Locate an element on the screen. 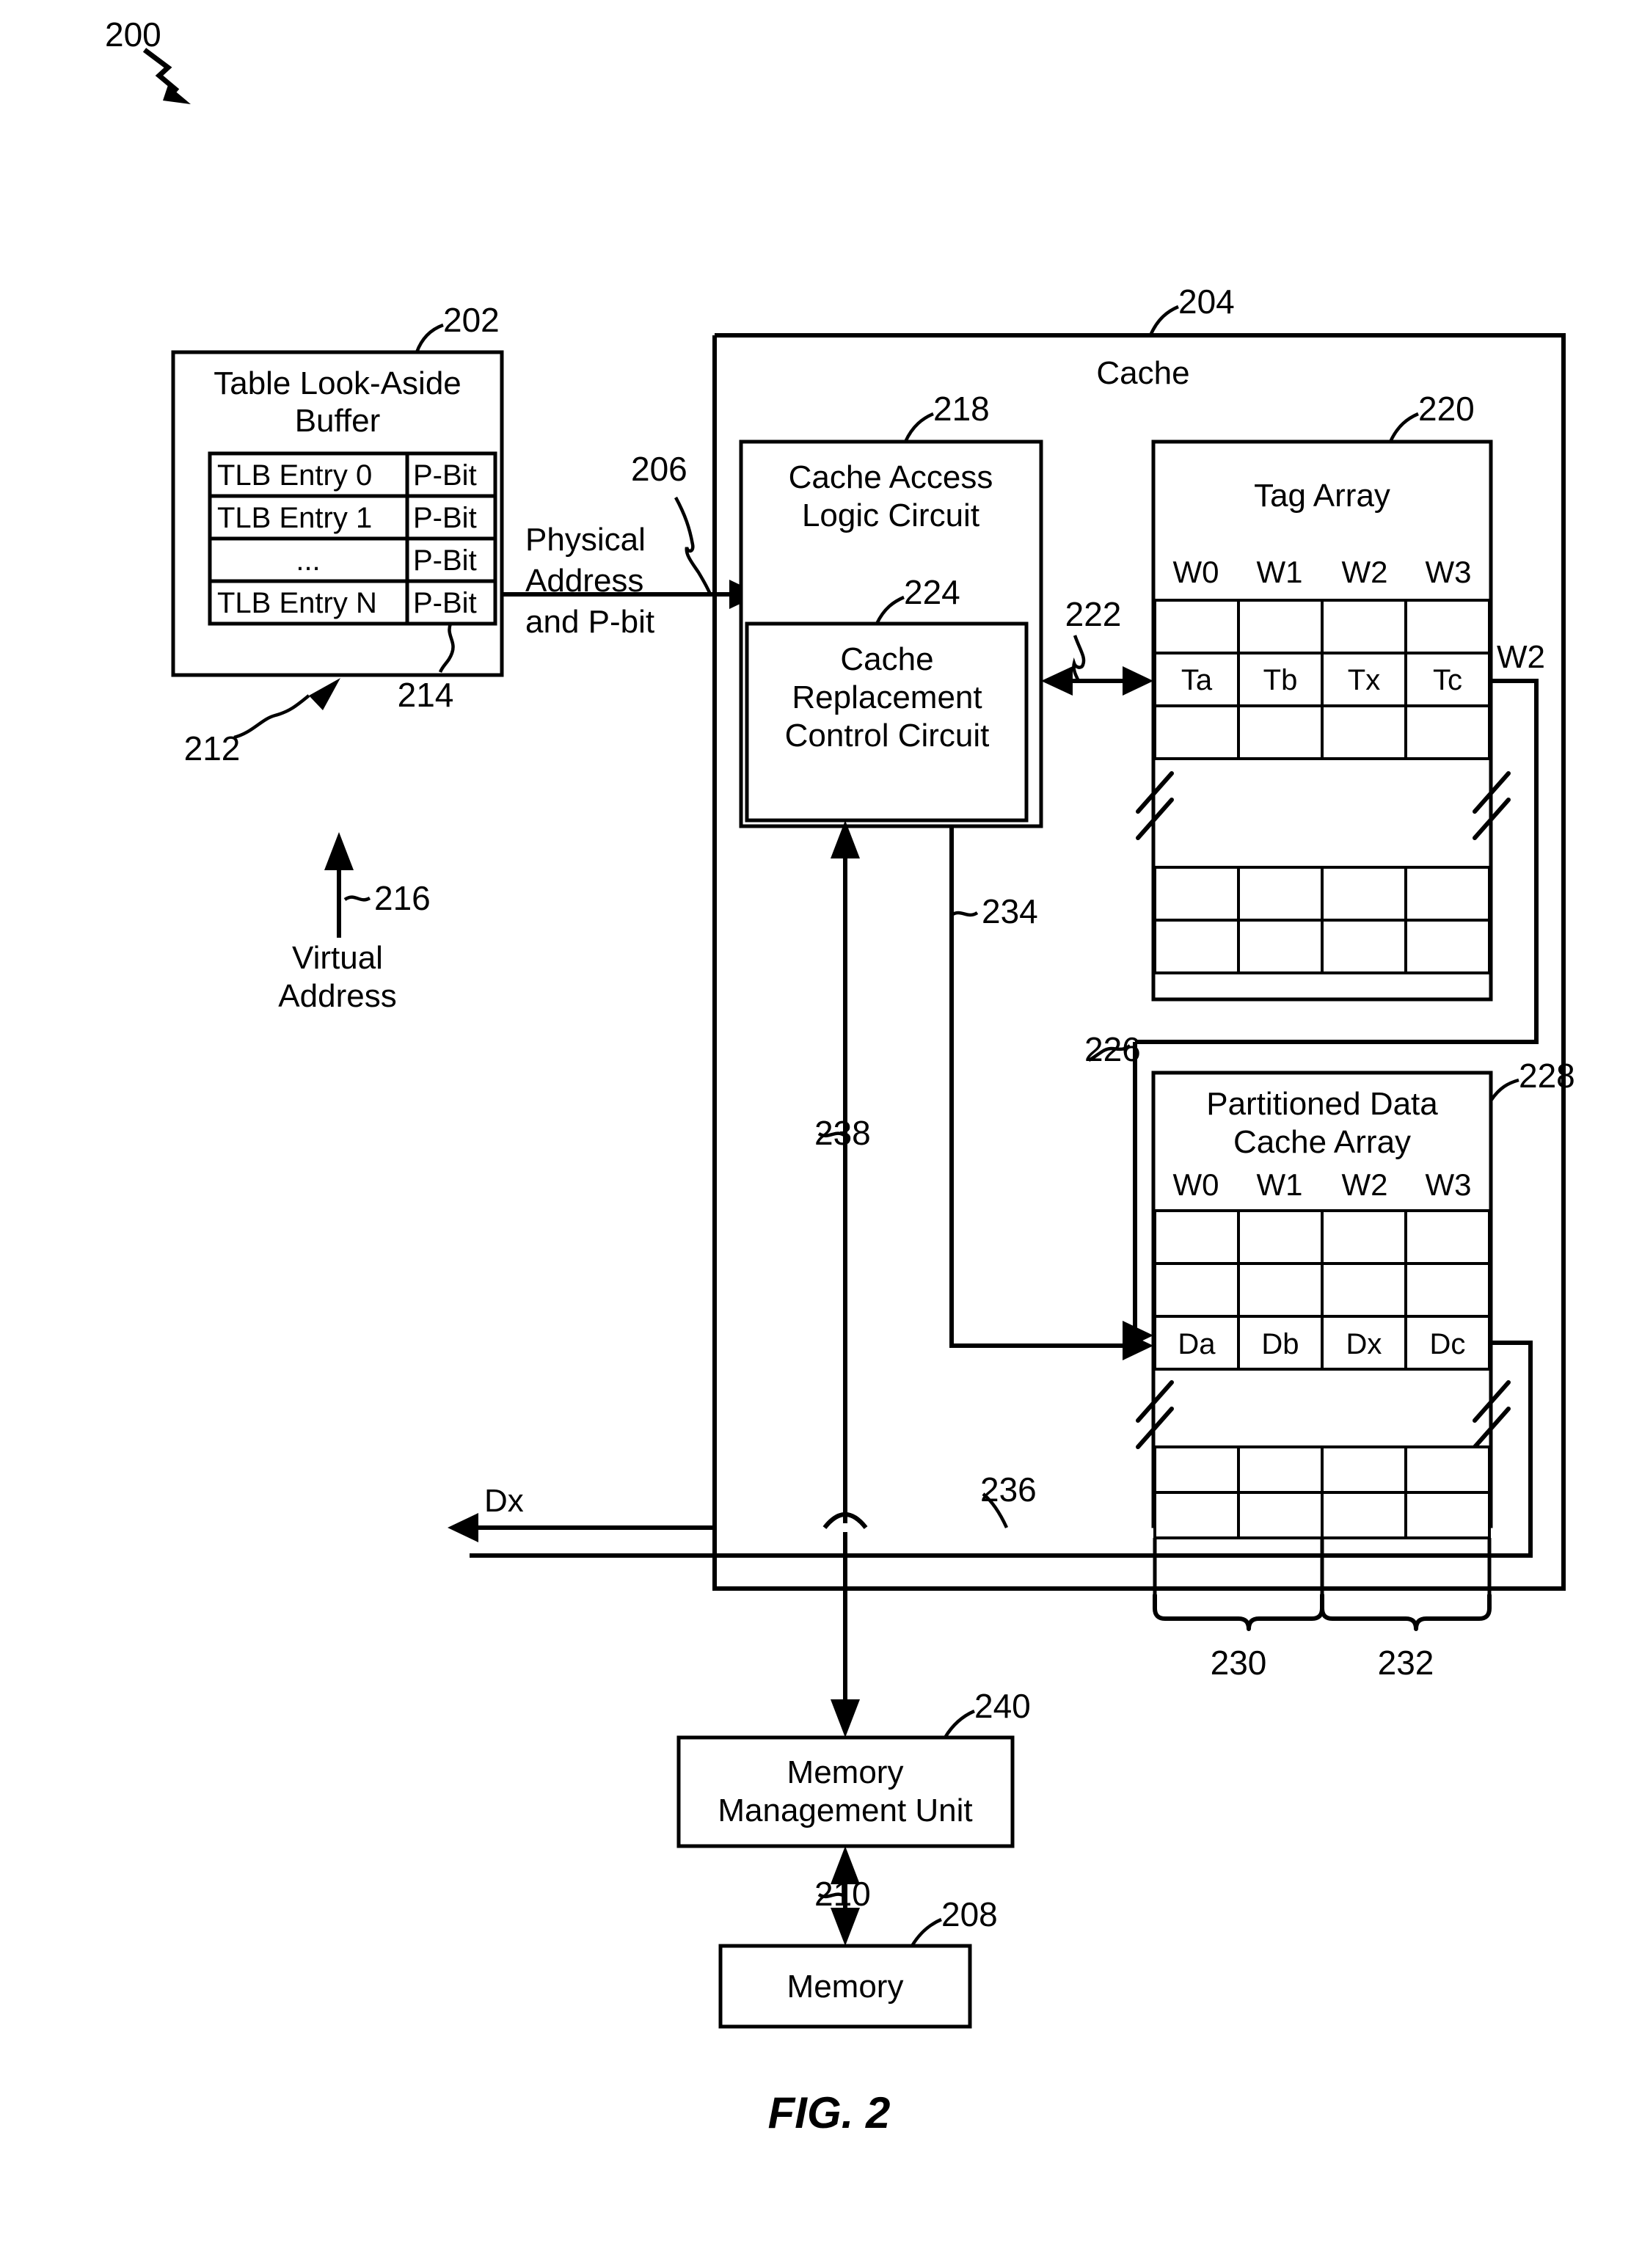 The image size is (1631, 2268). tlb-row-1-pbit: P-Bit is located at coordinates (445, 518).